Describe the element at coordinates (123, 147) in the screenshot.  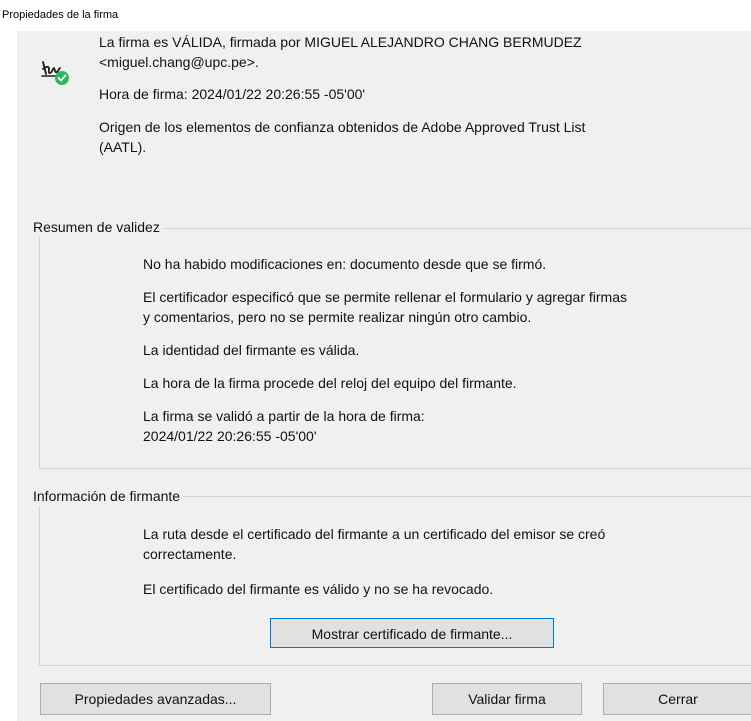
I see `trust-source-line-2: (AATL).` at that location.